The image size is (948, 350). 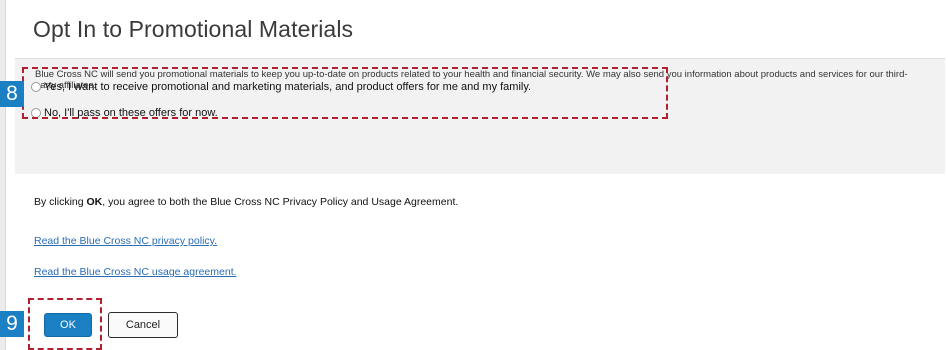 What do you see at coordinates (345, 93) in the screenshot?
I see `callout-highlight-options` at bounding box center [345, 93].